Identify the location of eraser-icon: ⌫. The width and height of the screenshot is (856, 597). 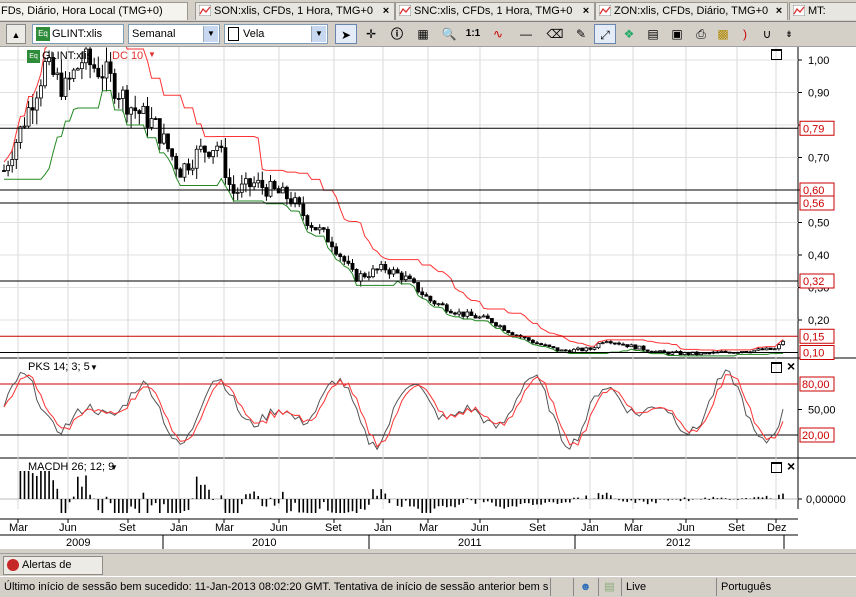
(555, 34).